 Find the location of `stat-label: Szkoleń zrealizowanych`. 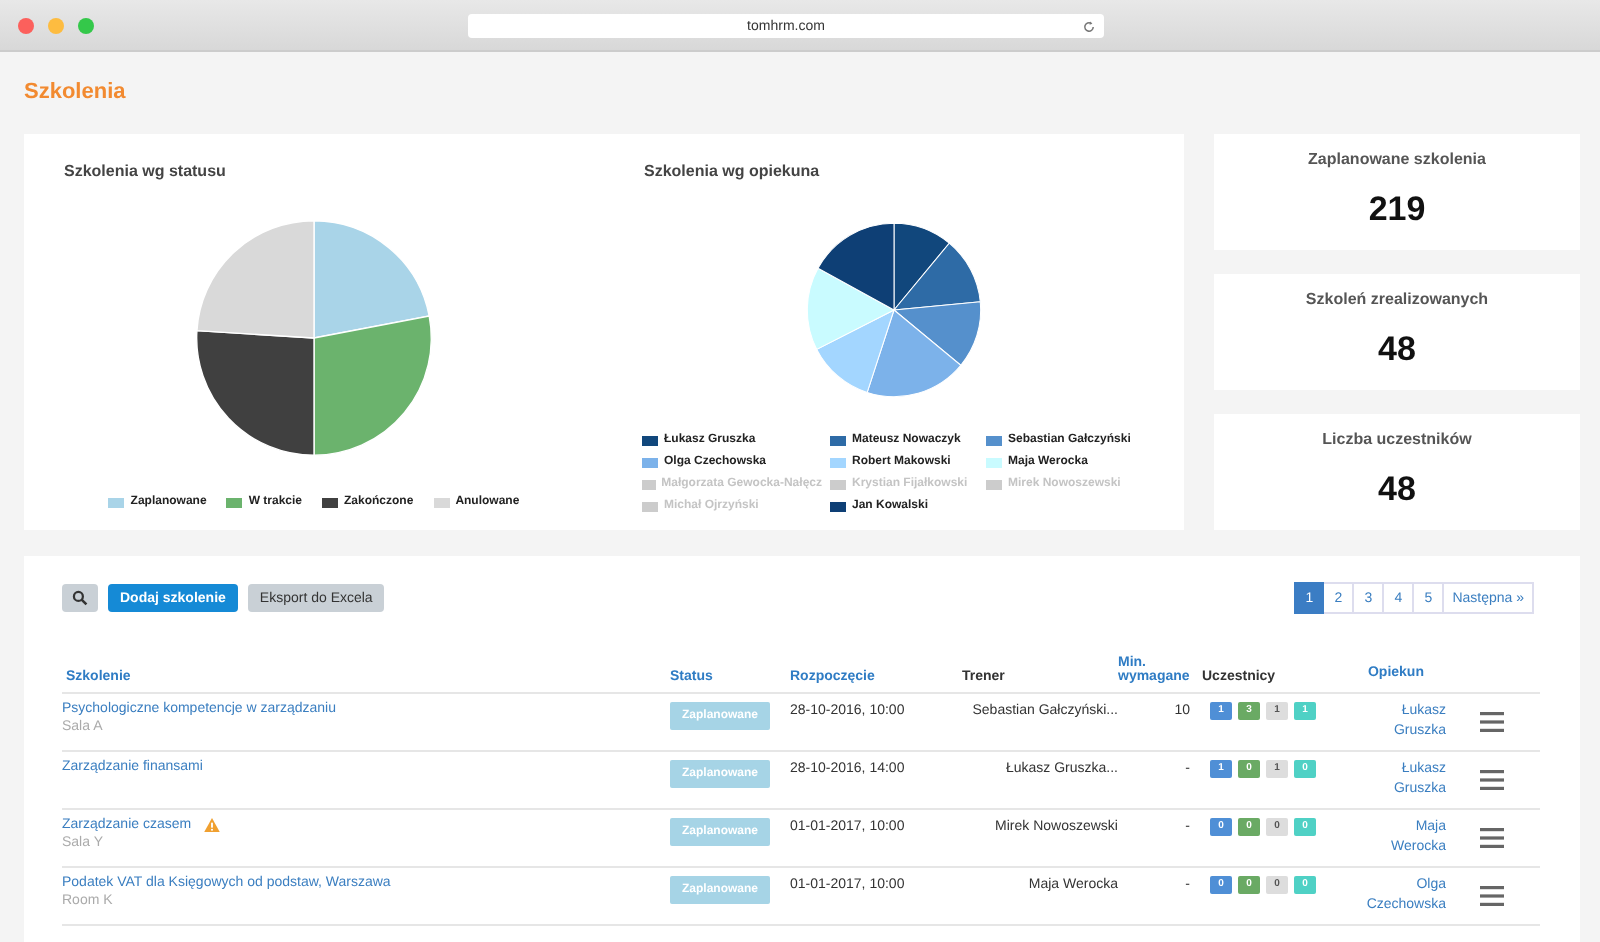

stat-label: Szkoleń zrealizowanych is located at coordinates (1397, 299).